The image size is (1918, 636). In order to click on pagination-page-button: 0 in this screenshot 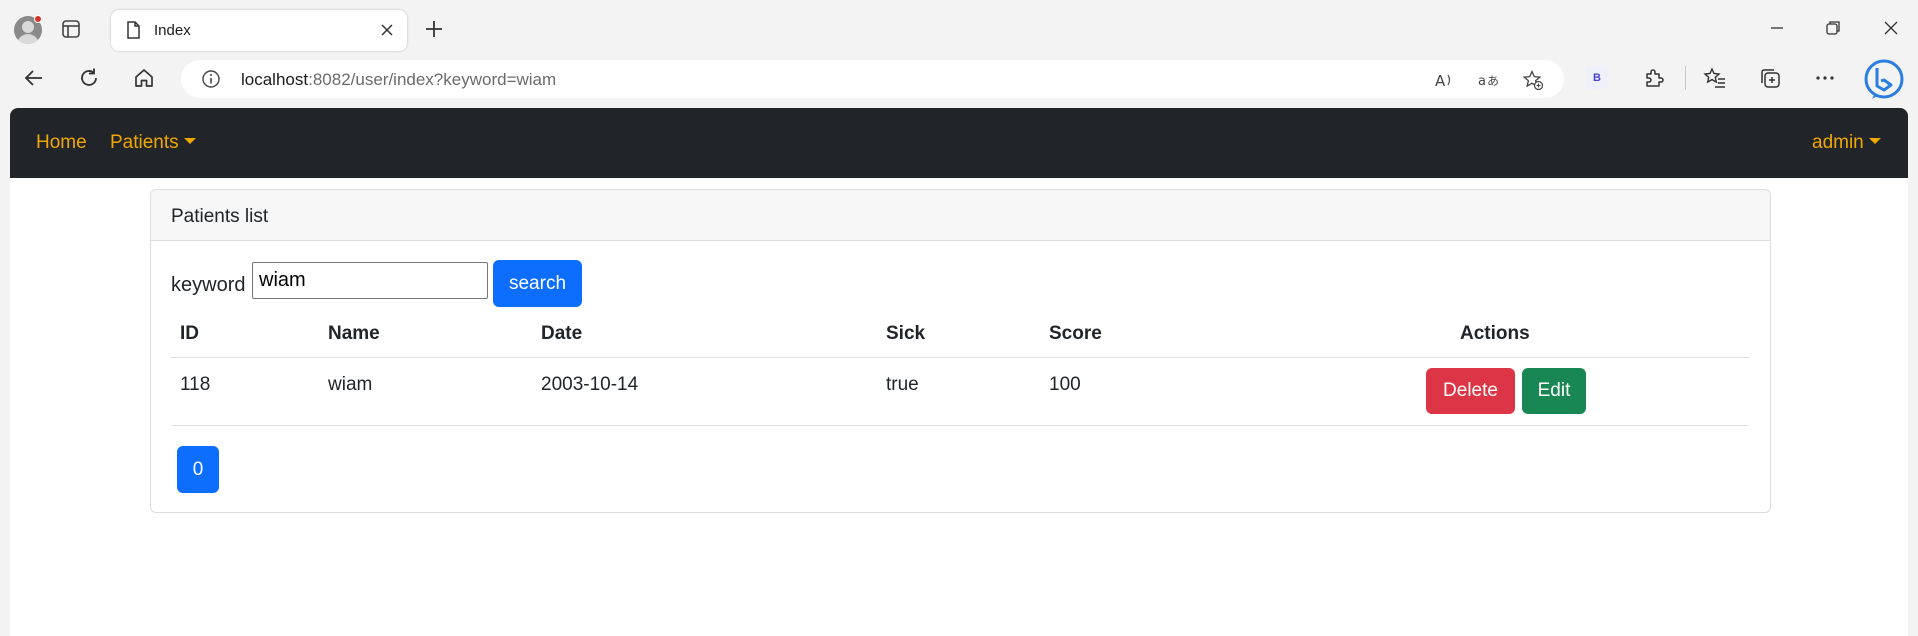, I will do `click(198, 469)`.